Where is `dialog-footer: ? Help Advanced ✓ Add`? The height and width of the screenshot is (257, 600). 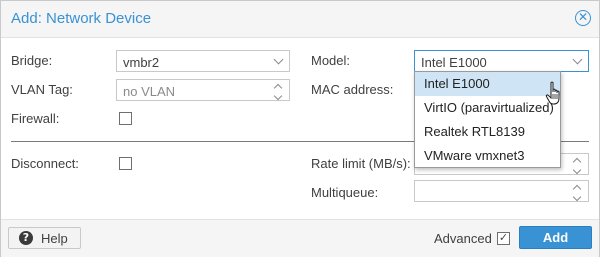
dialog-footer: ? Help Advanced ✓ Add is located at coordinates (300, 238).